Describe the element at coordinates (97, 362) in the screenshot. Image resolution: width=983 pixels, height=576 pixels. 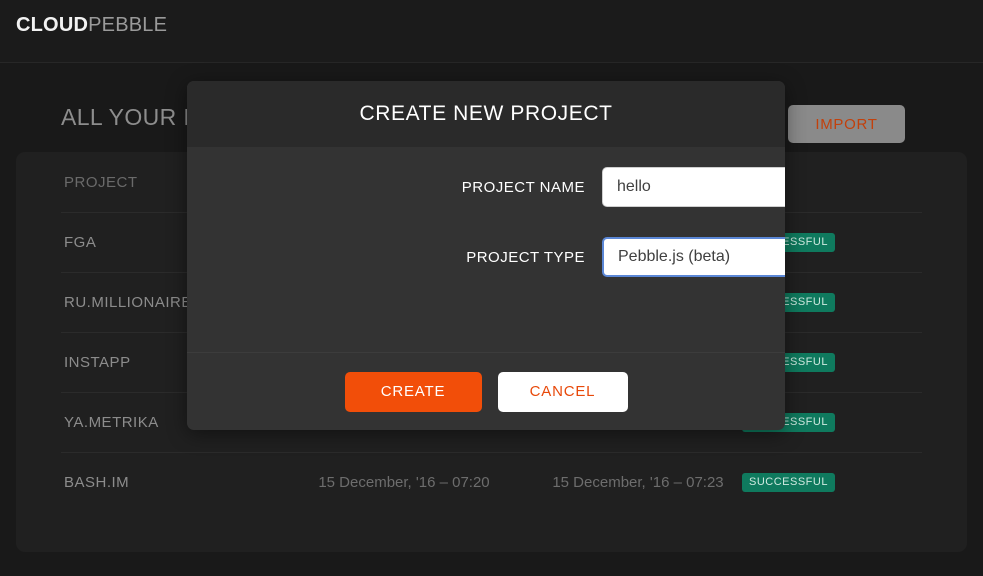
I see `row-project-name: INSTAPP` at that location.